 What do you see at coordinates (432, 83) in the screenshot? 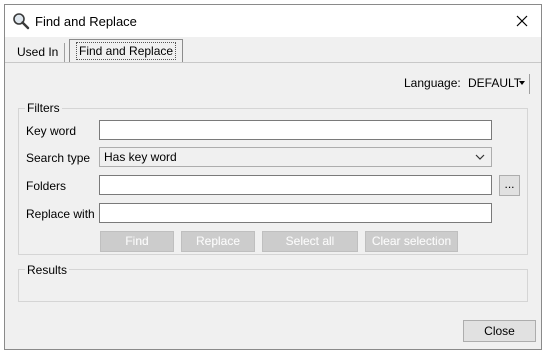
I see `language-label: Language:` at bounding box center [432, 83].